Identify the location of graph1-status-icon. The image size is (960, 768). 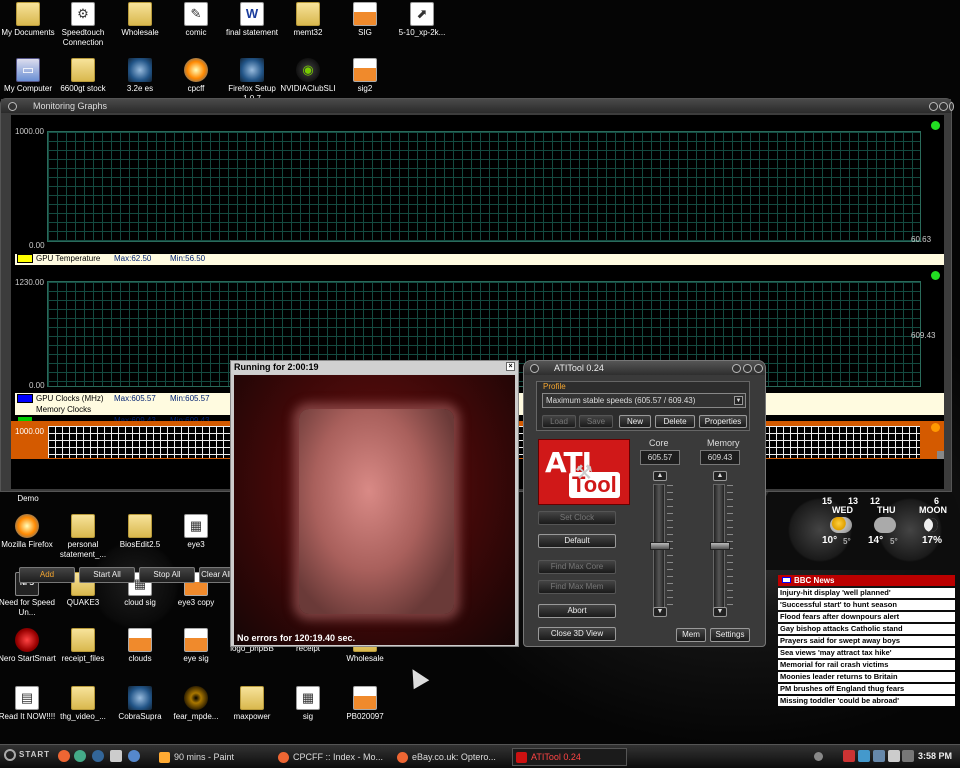
(935, 125).